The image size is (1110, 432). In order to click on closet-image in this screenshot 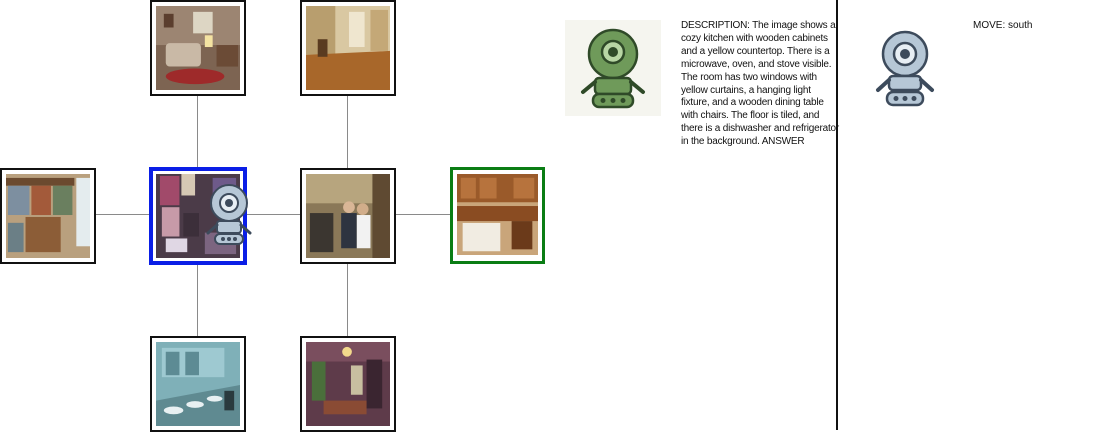, I will do `click(48, 216)`.